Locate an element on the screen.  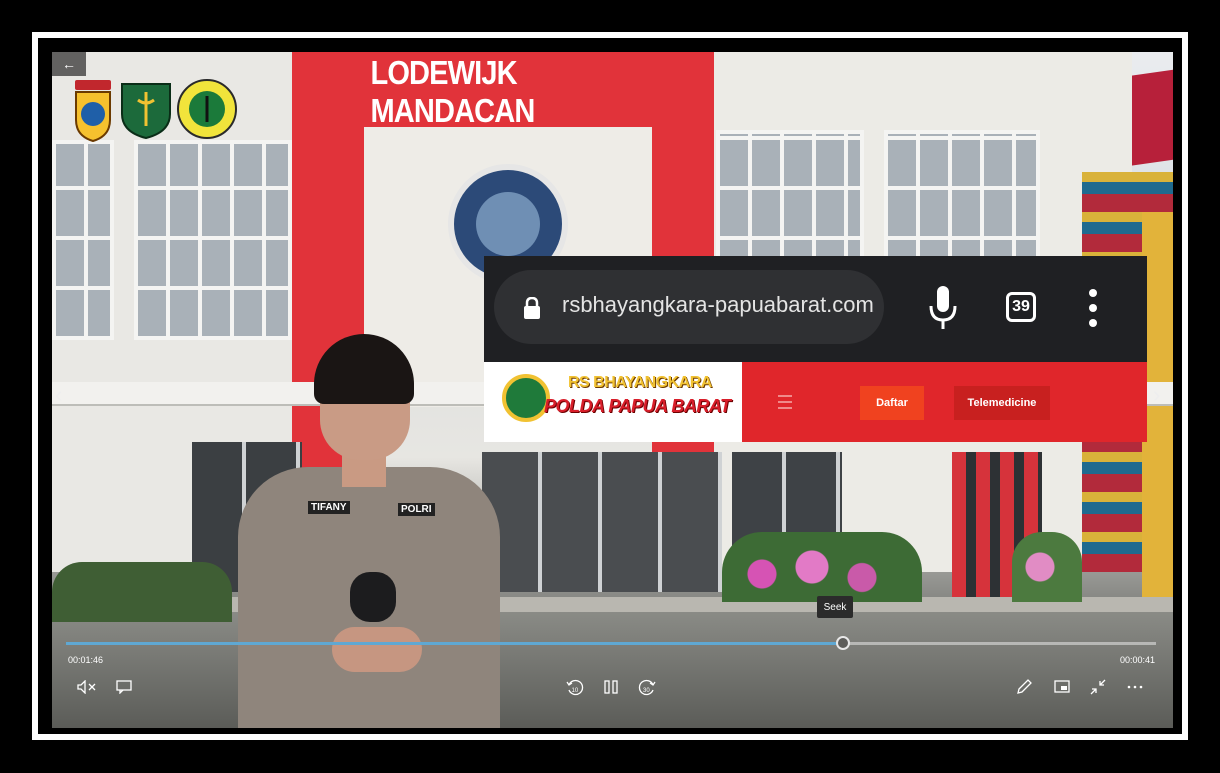
address-bar: rsbhayangkara-papuabarat.com/t is located at coordinates (689, 307).